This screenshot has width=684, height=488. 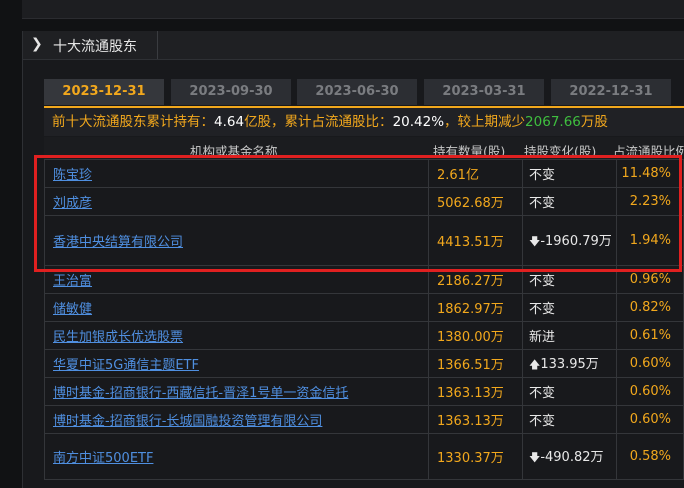 I want to click on summary-prefix: 前十大流通股东累计持有：, so click(x=133, y=122).